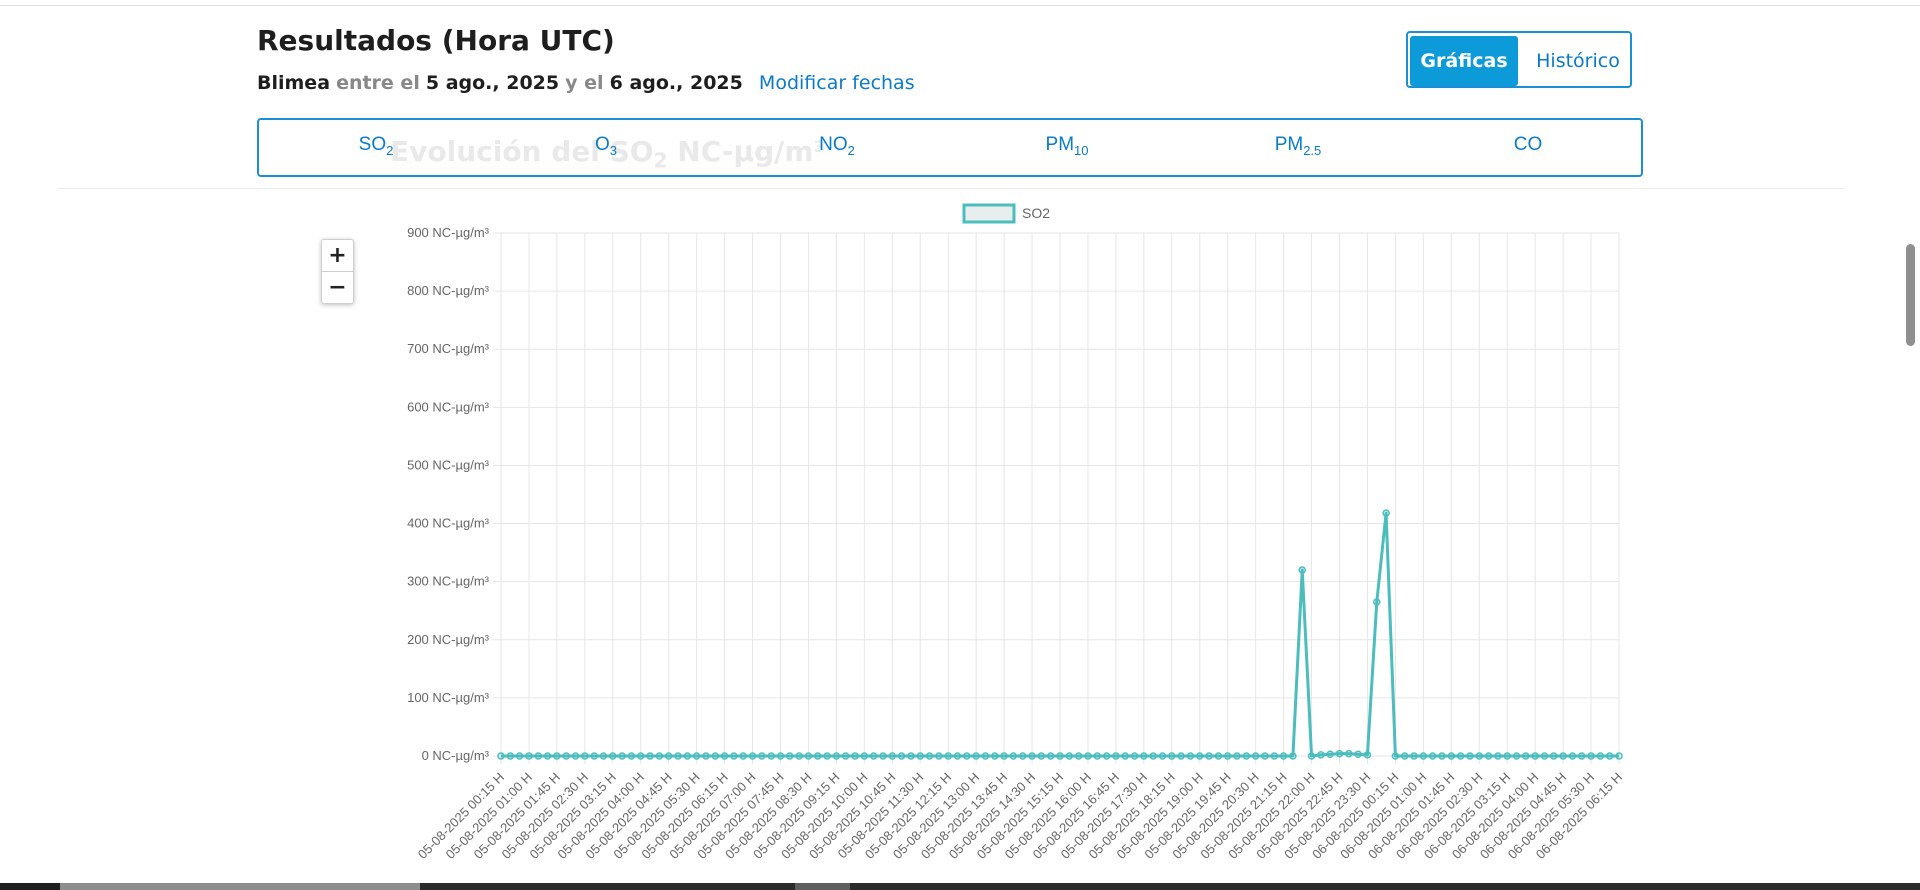 This screenshot has height=890, width=1920. What do you see at coordinates (1578, 61) in the screenshot?
I see `history-button: Histórico` at bounding box center [1578, 61].